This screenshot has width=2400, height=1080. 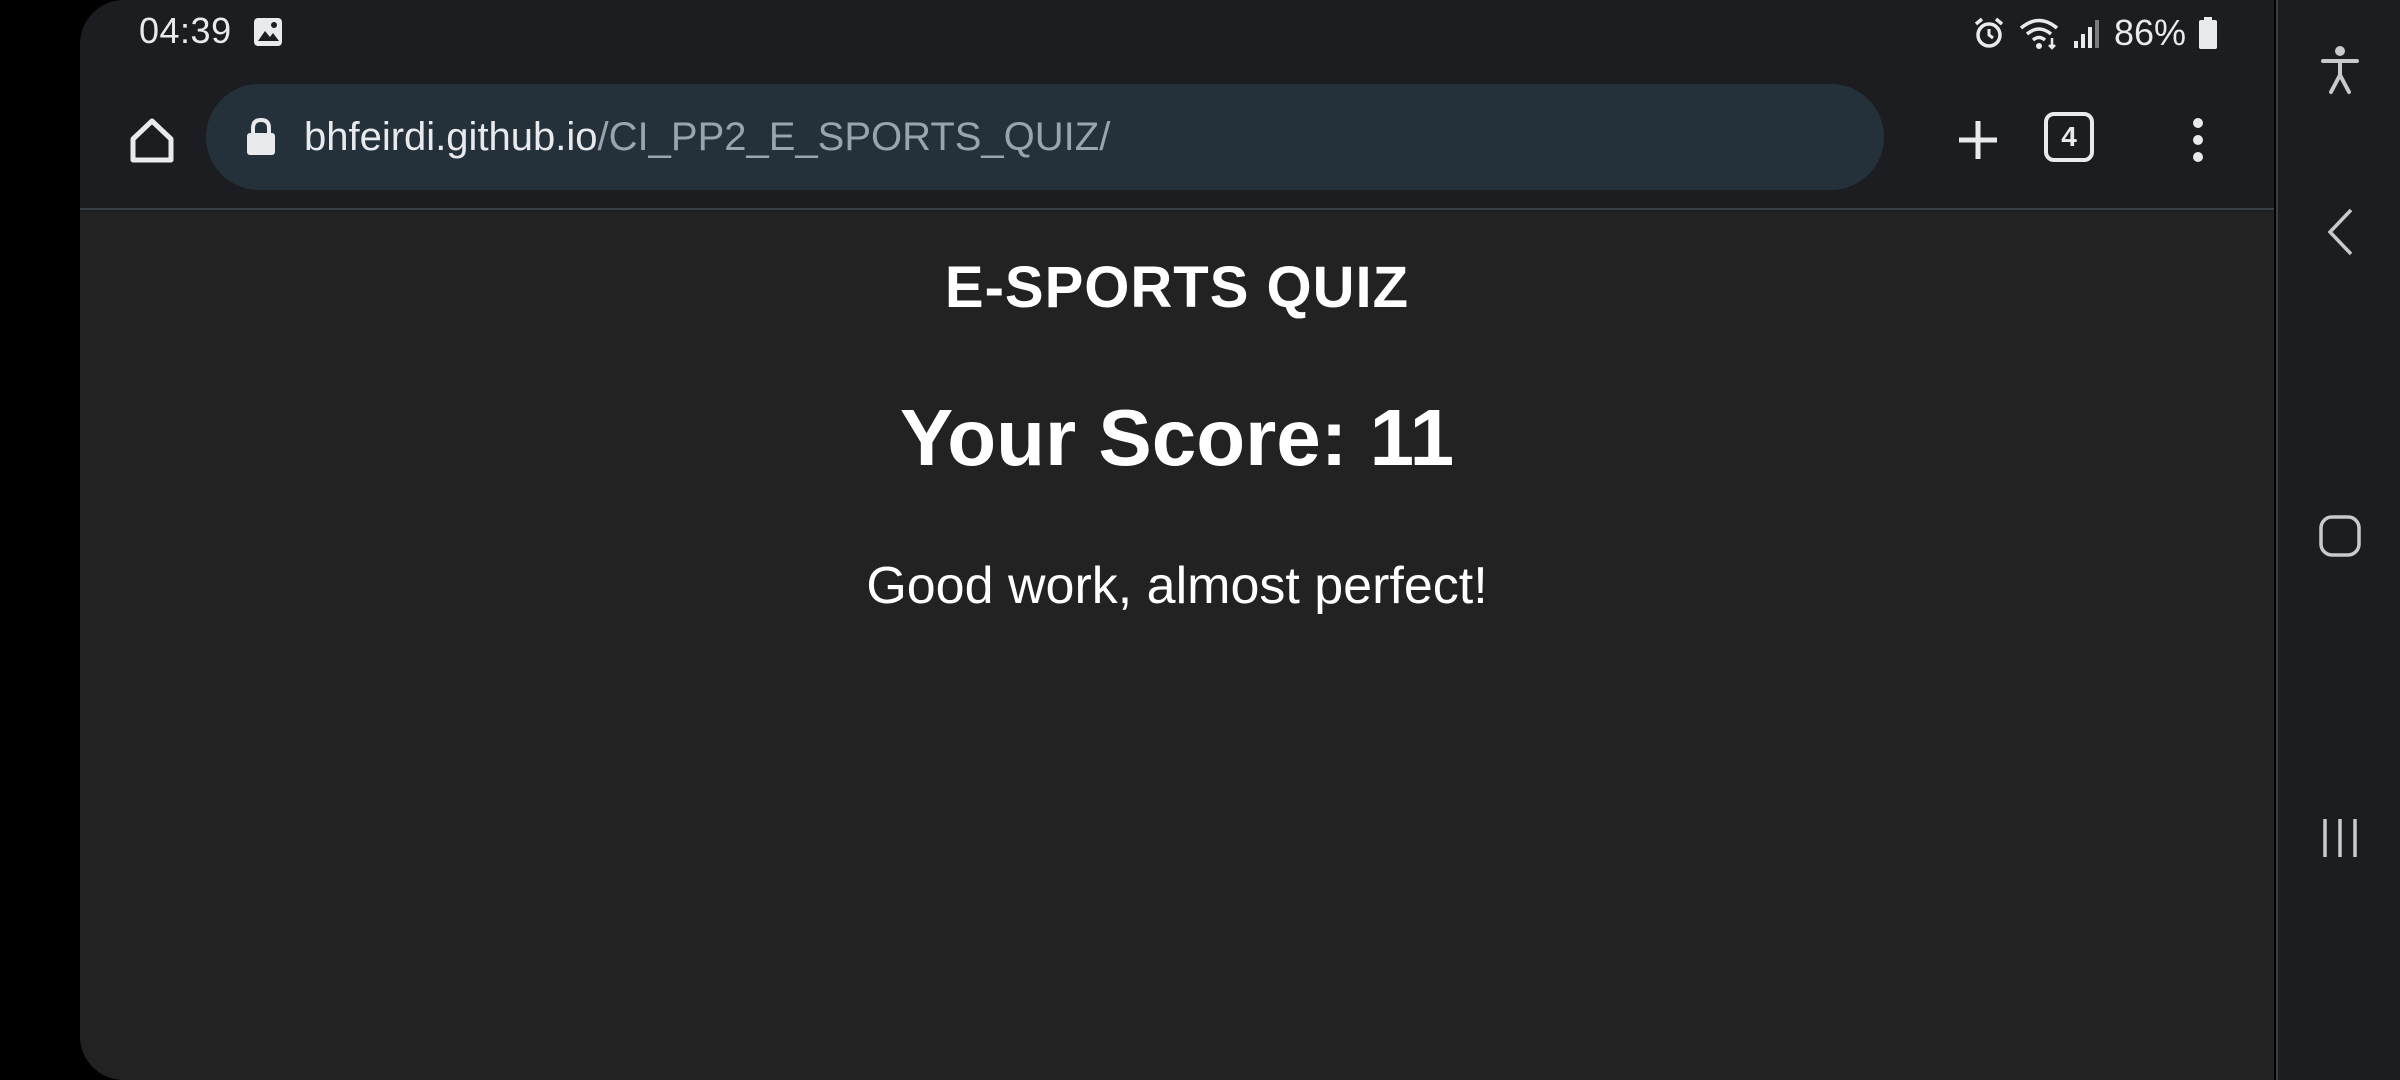 I want to click on home-nav-button, so click(x=2340, y=536).